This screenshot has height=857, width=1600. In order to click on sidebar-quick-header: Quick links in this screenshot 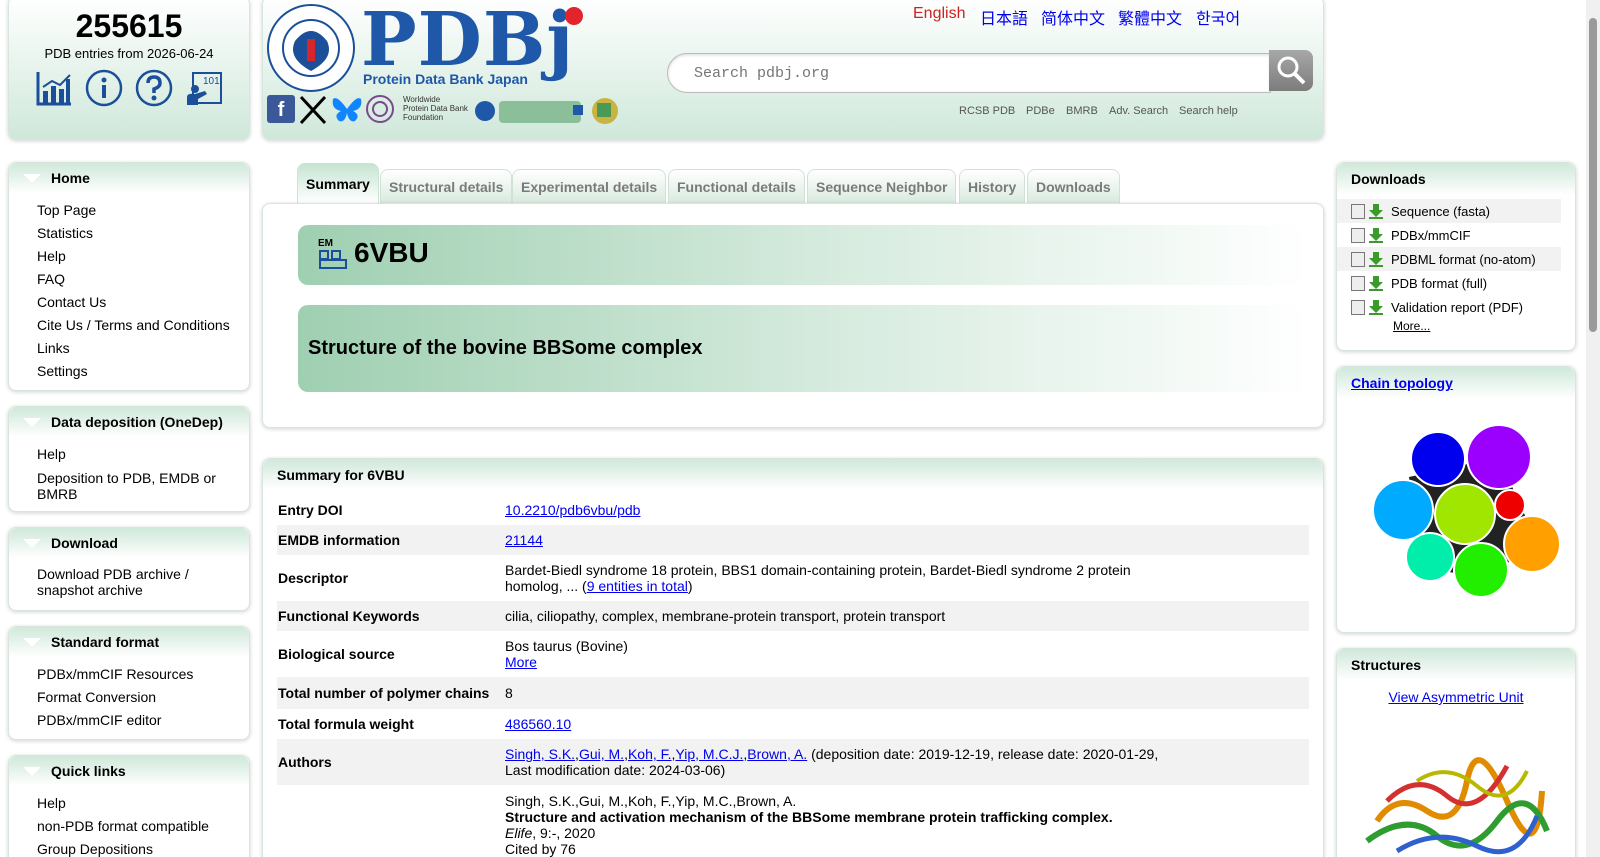, I will do `click(129, 771)`.